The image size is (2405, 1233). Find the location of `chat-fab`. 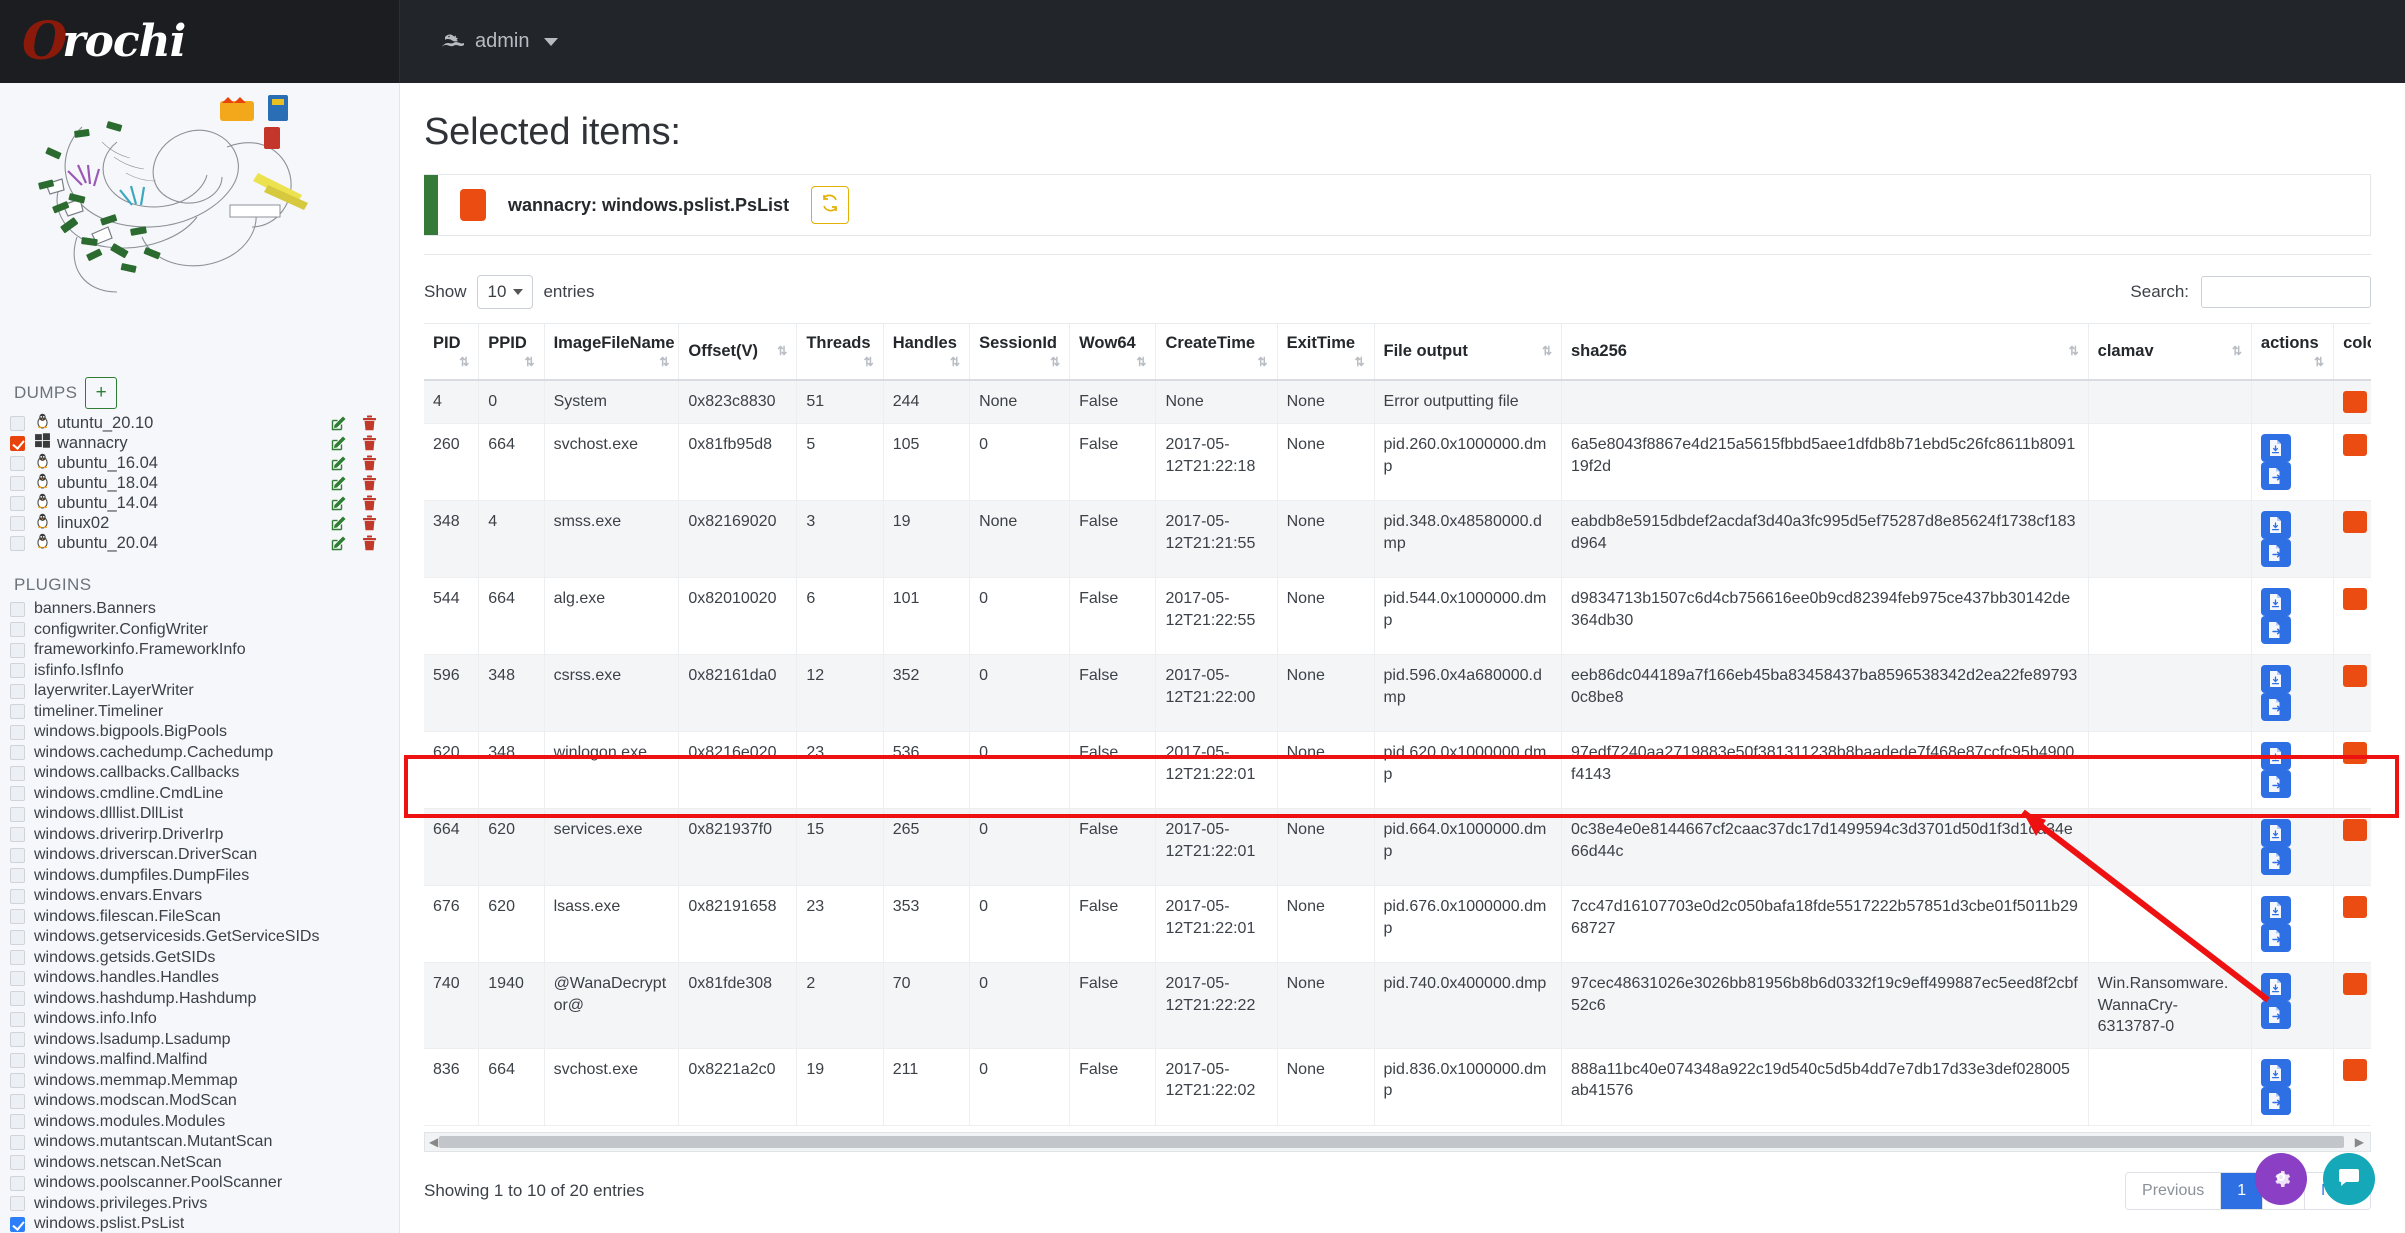

chat-fab is located at coordinates (2349, 1179).